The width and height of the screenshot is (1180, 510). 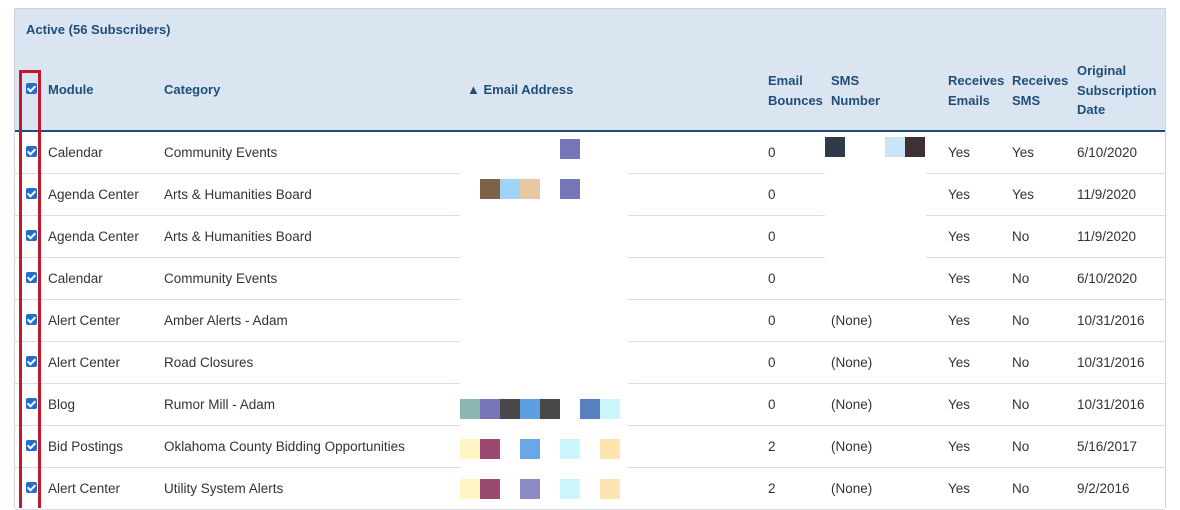 What do you see at coordinates (192, 90) in the screenshot?
I see `column-header-category: Category` at bounding box center [192, 90].